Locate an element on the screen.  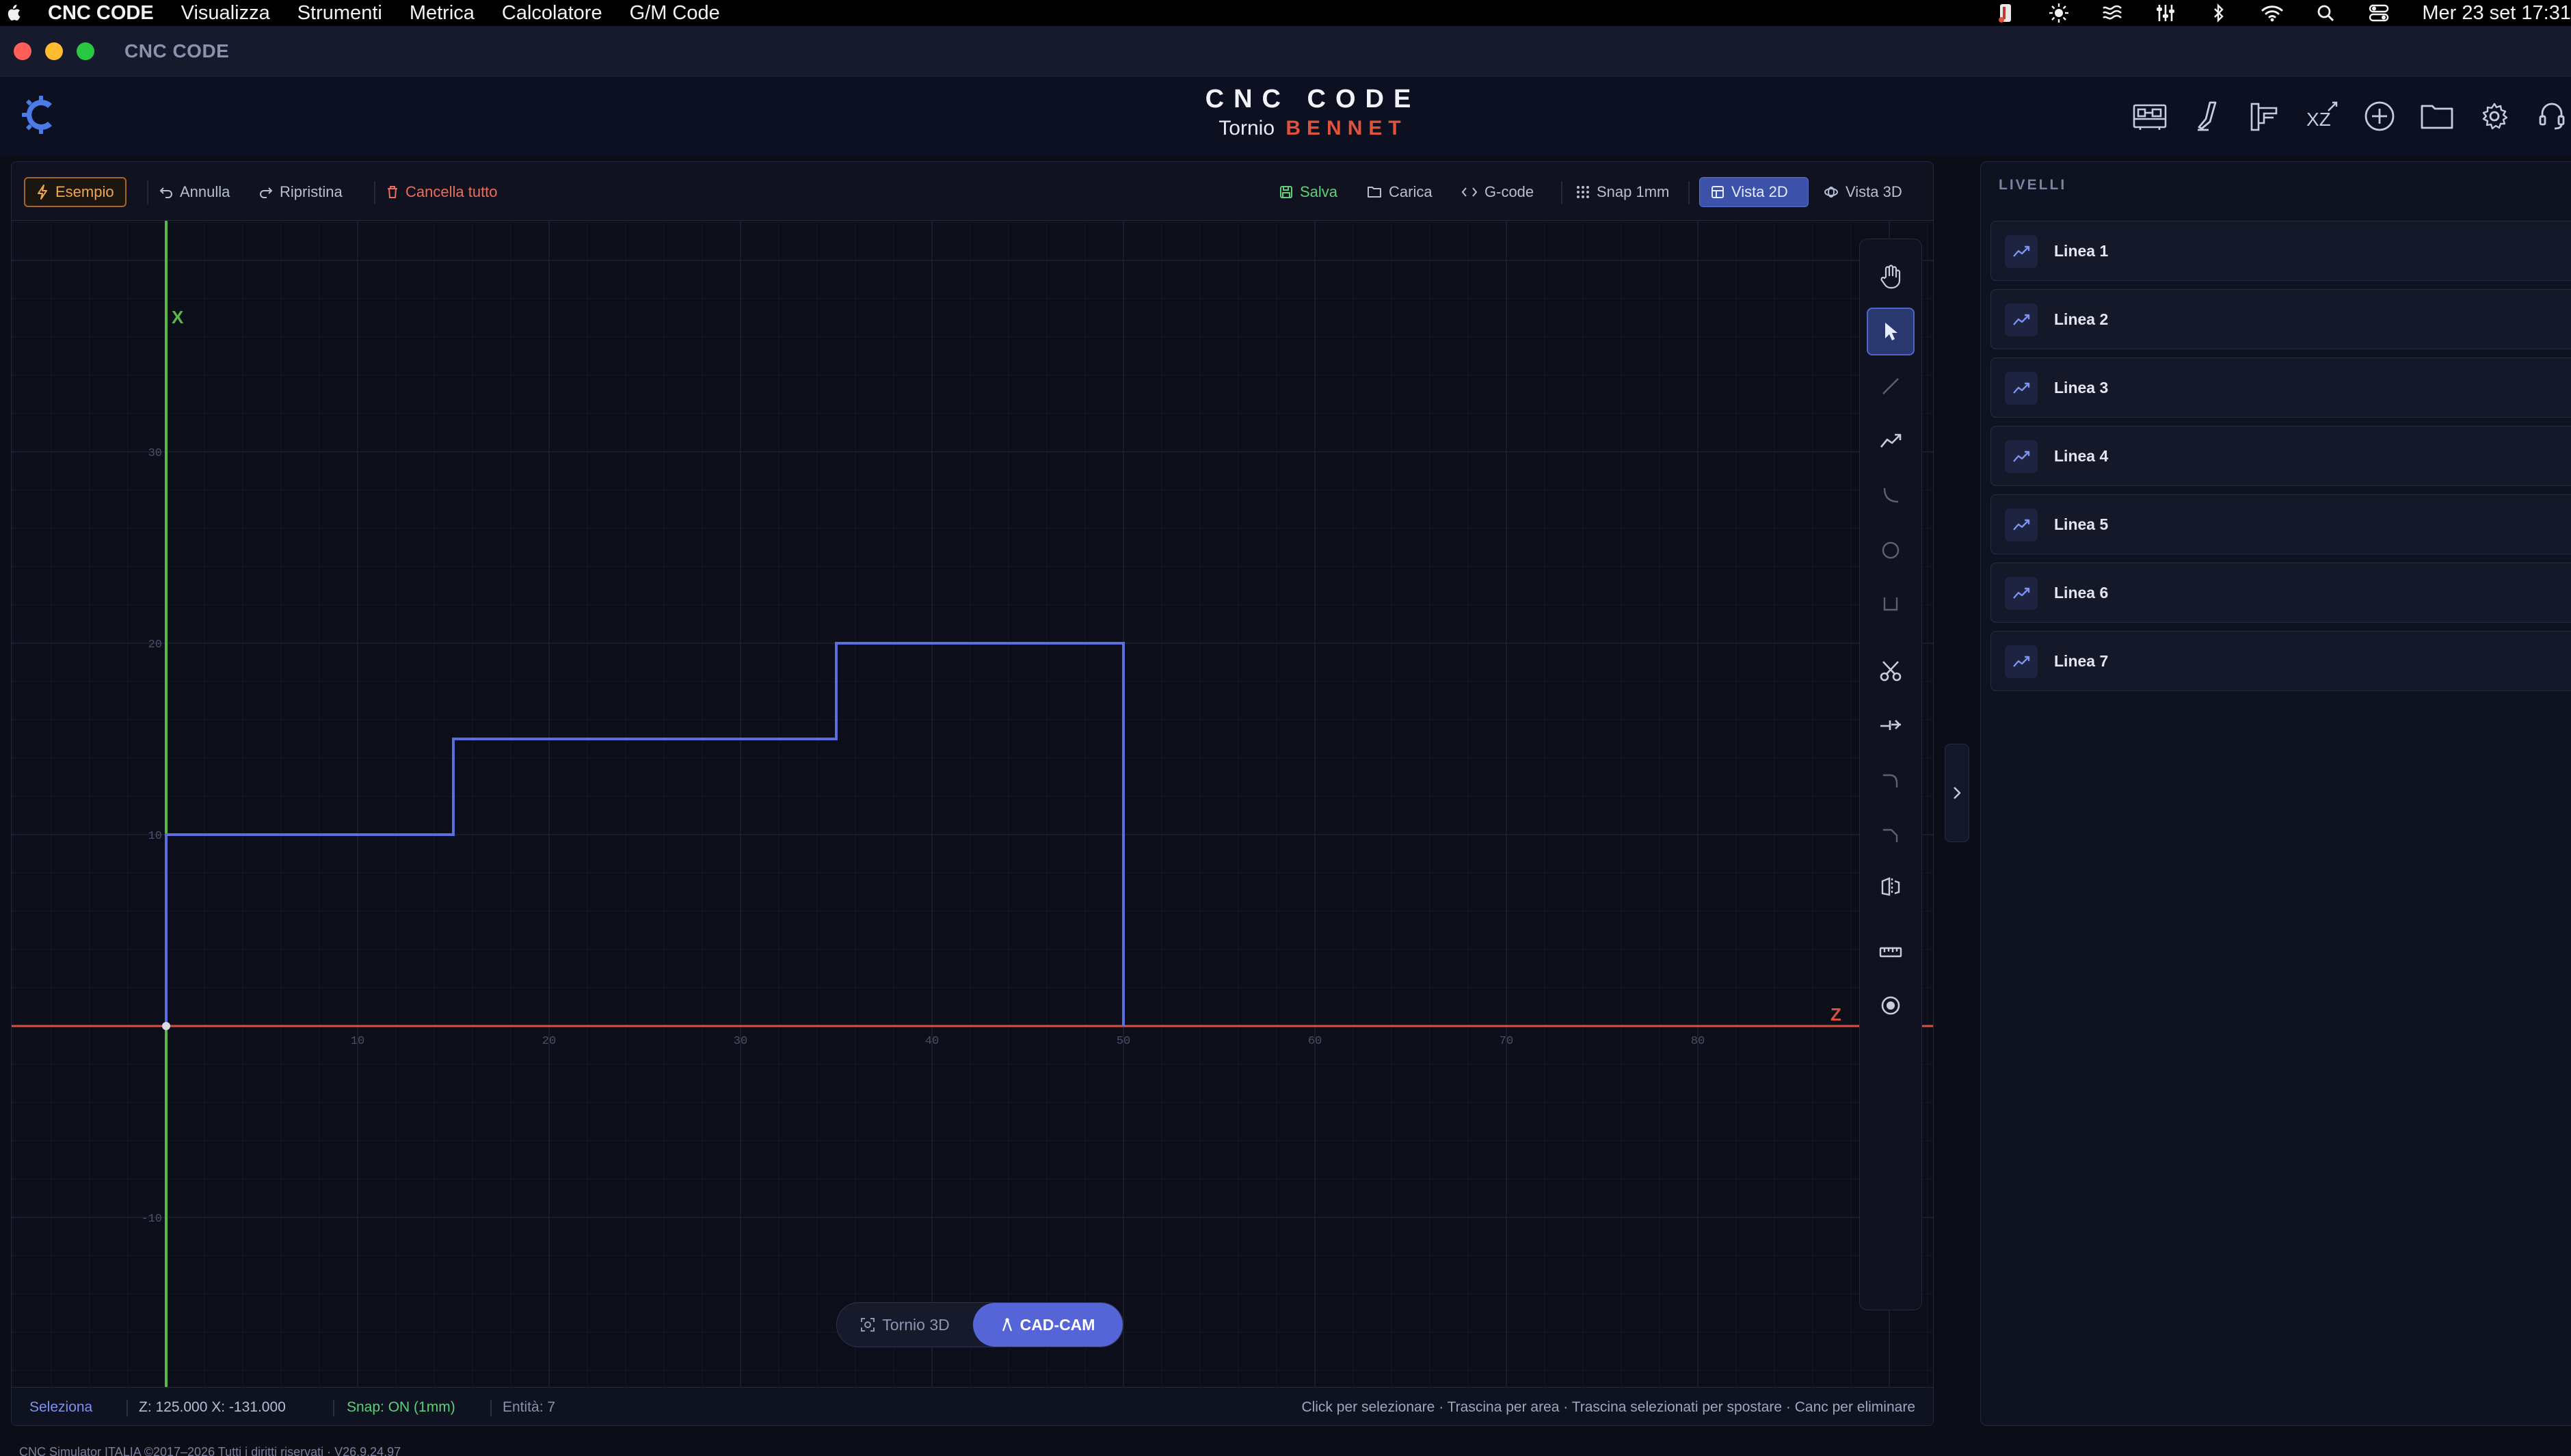
tool-insert-icon is located at coordinates (2207, 116).